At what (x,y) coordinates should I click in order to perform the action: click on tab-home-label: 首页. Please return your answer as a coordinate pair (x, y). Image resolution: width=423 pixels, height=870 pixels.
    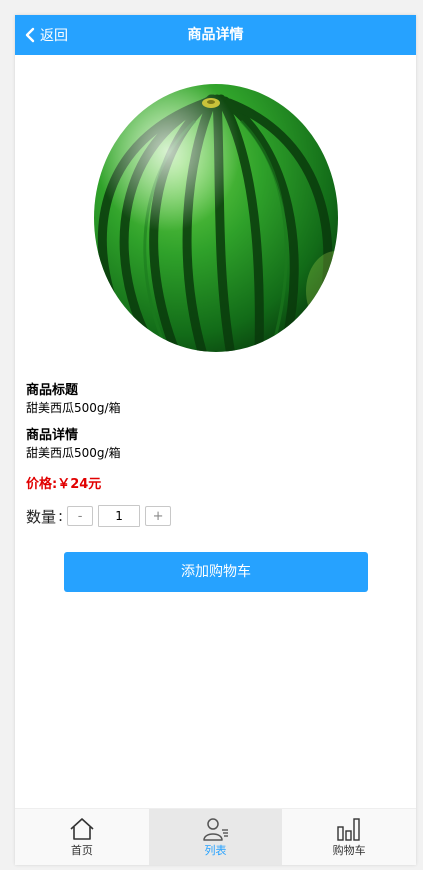
    Looking at the image, I should click on (81, 850).